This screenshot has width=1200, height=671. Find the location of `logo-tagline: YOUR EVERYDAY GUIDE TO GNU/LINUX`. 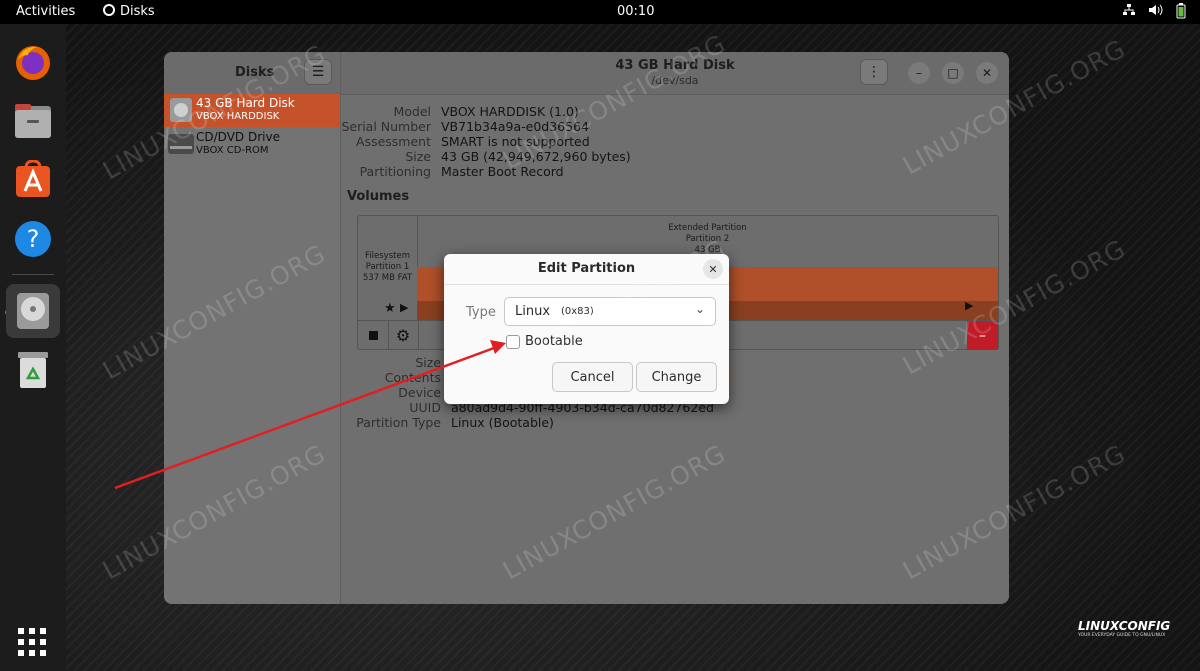

logo-tagline: YOUR EVERYDAY GUIDE TO GNU/LINUX is located at coordinates (1122, 635).